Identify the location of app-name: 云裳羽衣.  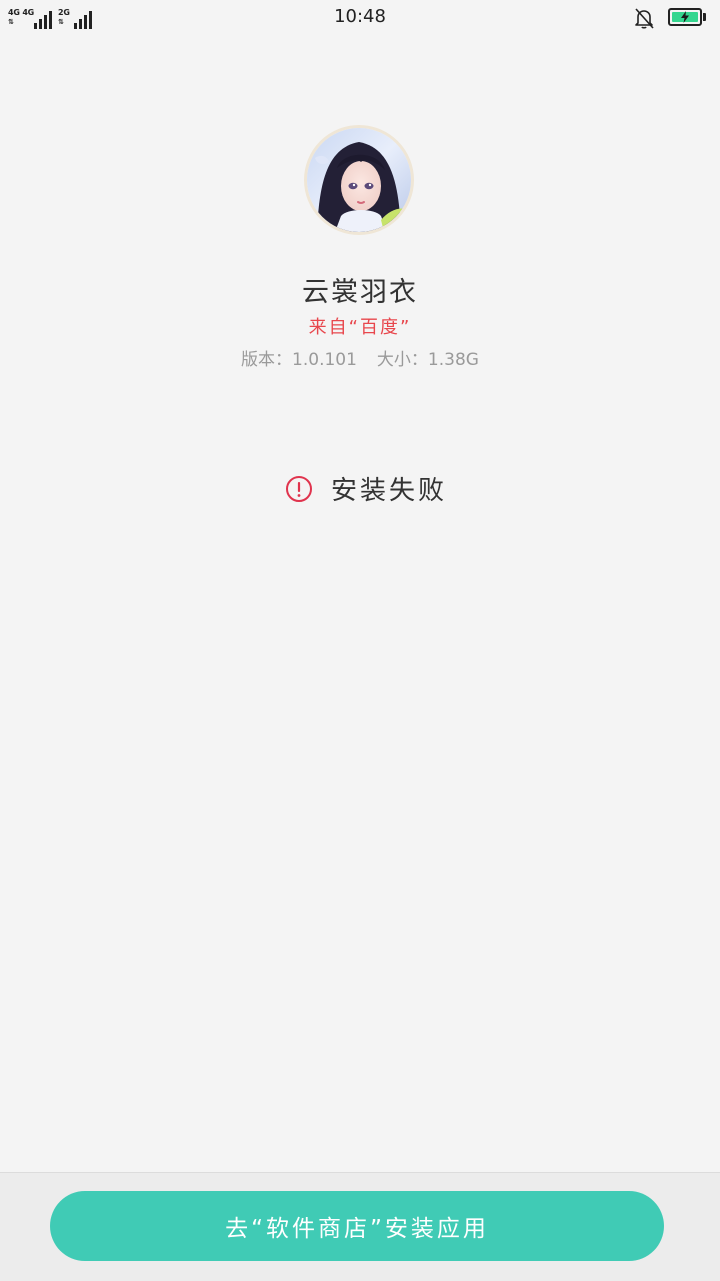
(360, 292).